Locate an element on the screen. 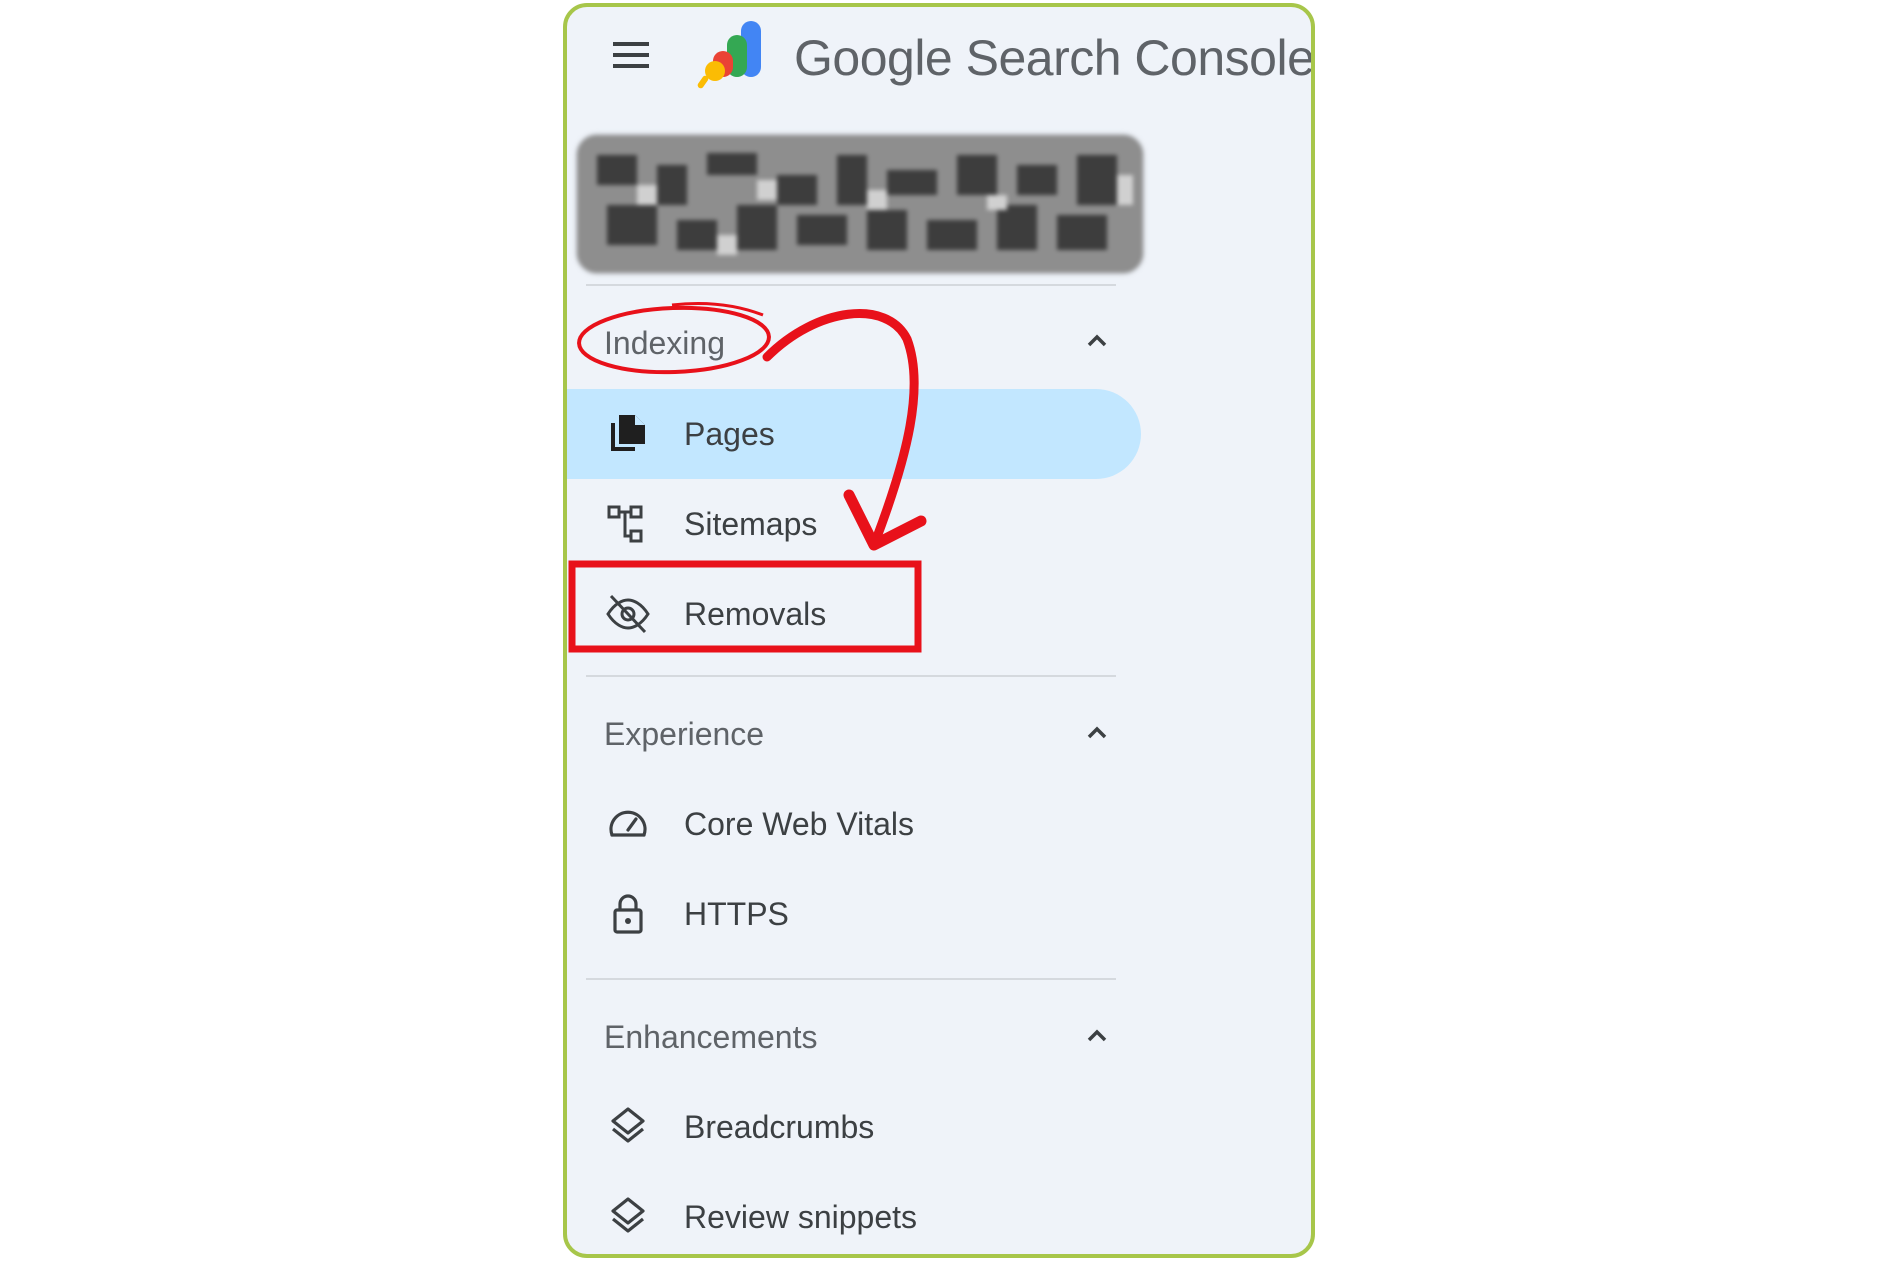 This screenshot has width=1886, height=1264. nav-item-core-web-vitals: Core Web Vitals is located at coordinates (854, 824).